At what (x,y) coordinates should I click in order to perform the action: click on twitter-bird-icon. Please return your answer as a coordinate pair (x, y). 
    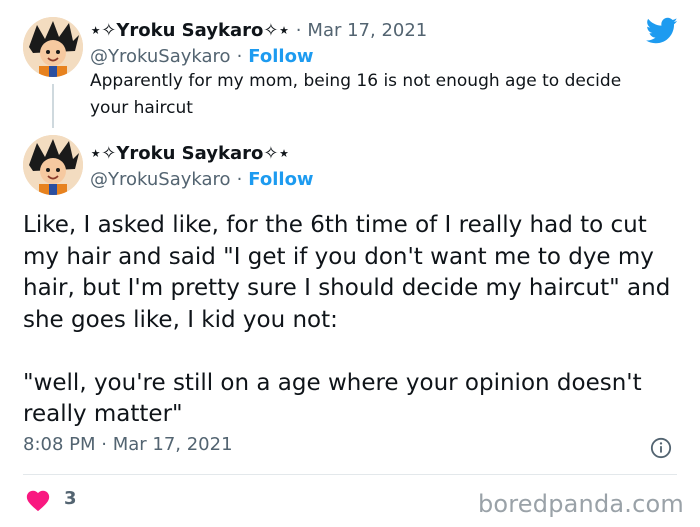
    Looking at the image, I should click on (662, 31).